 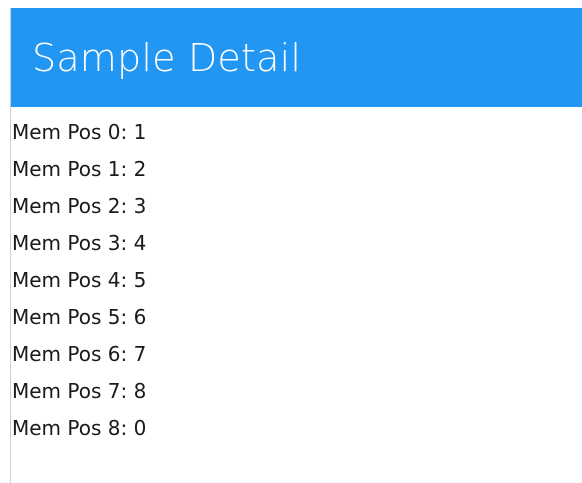 What do you see at coordinates (79, 354) in the screenshot?
I see `list-item: Mem Pos 6: 7` at bounding box center [79, 354].